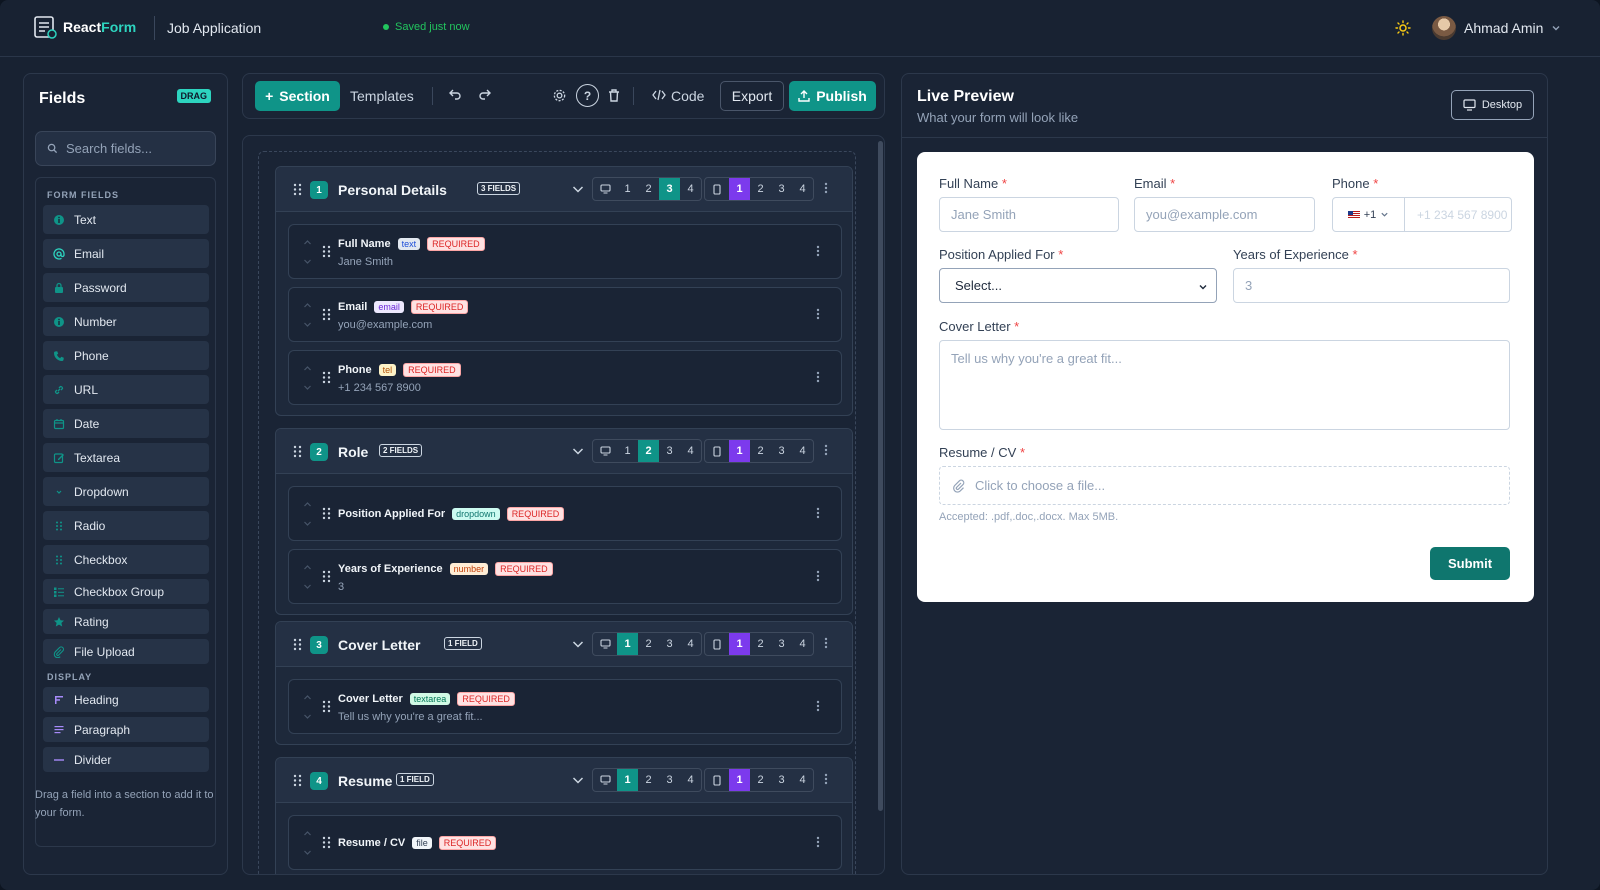  Describe the element at coordinates (126, 253) in the screenshot. I see `field-type-email: Email` at that location.